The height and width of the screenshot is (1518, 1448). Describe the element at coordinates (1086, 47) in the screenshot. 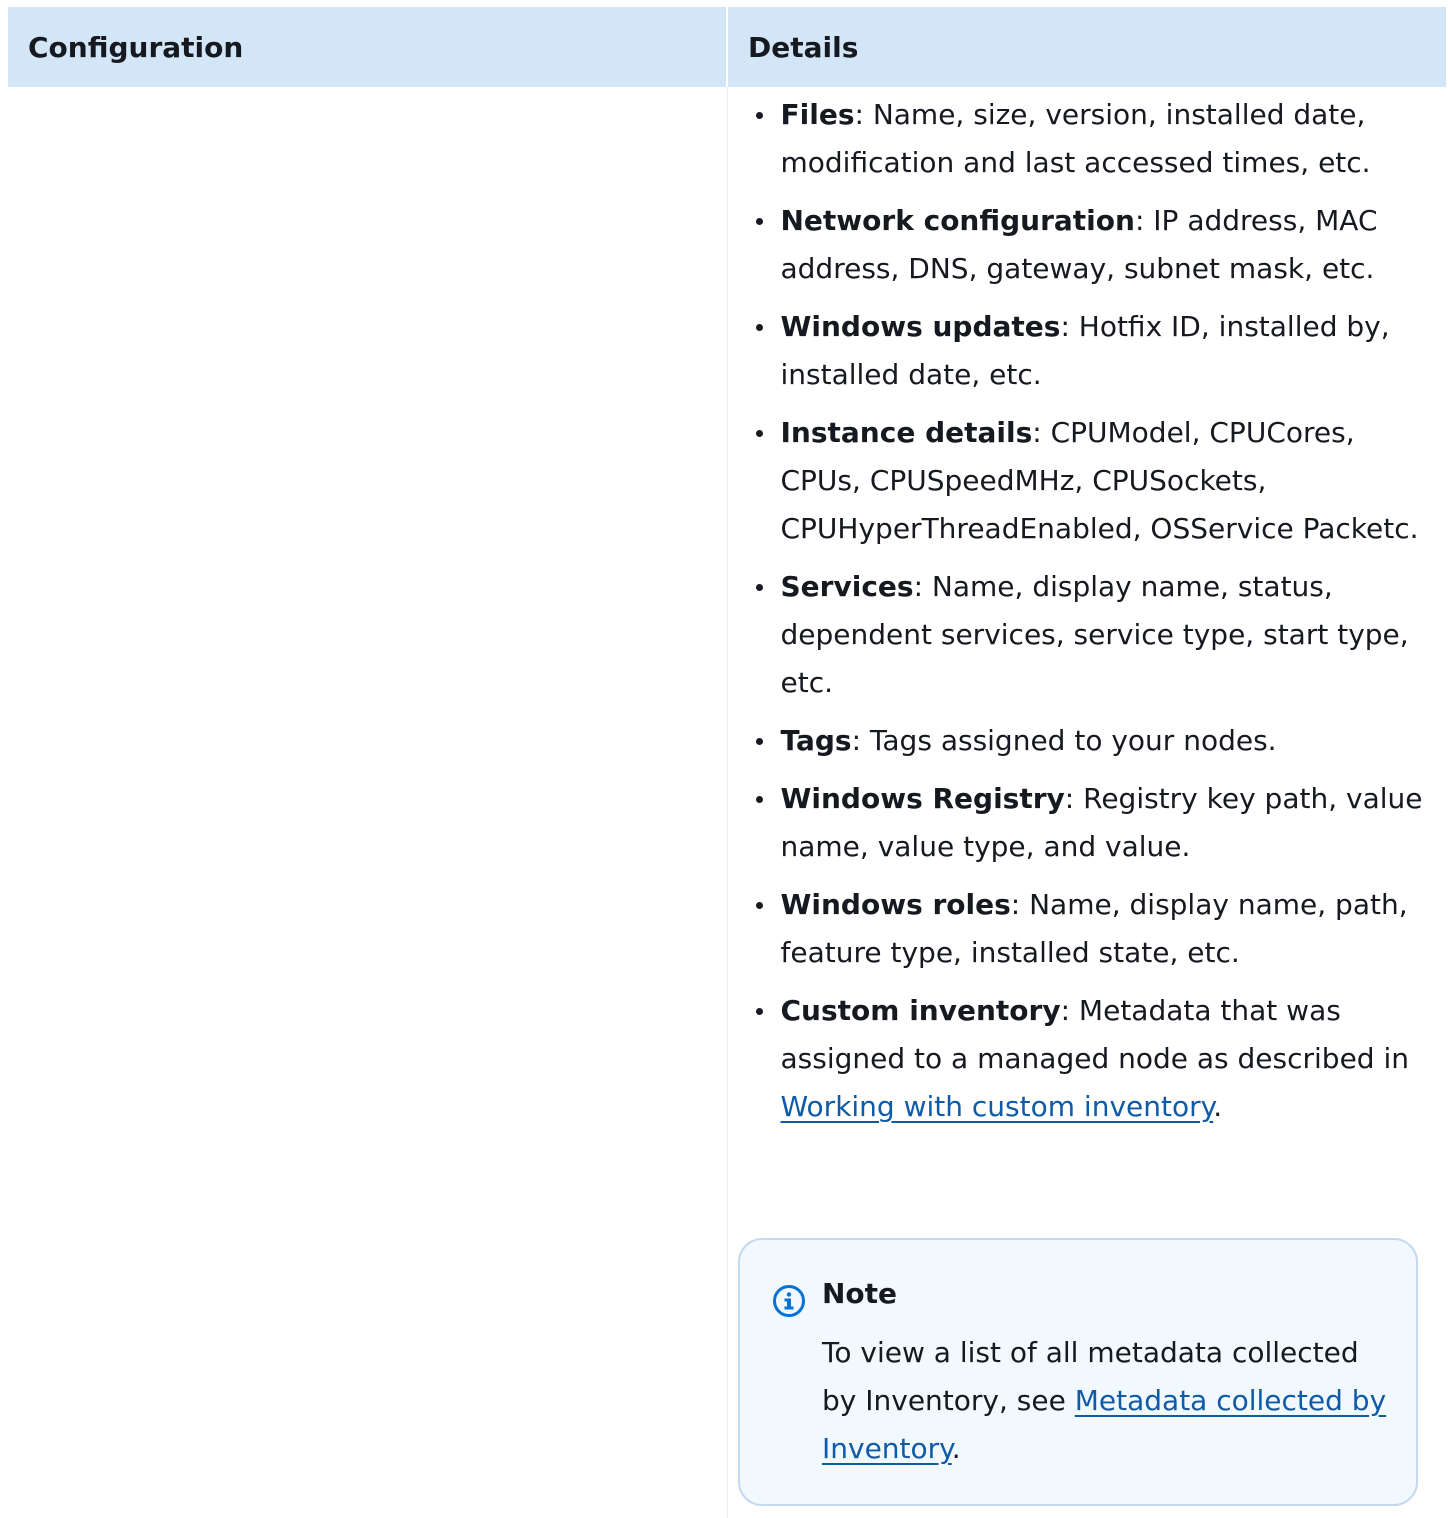

I see `header-details: Details` at that location.